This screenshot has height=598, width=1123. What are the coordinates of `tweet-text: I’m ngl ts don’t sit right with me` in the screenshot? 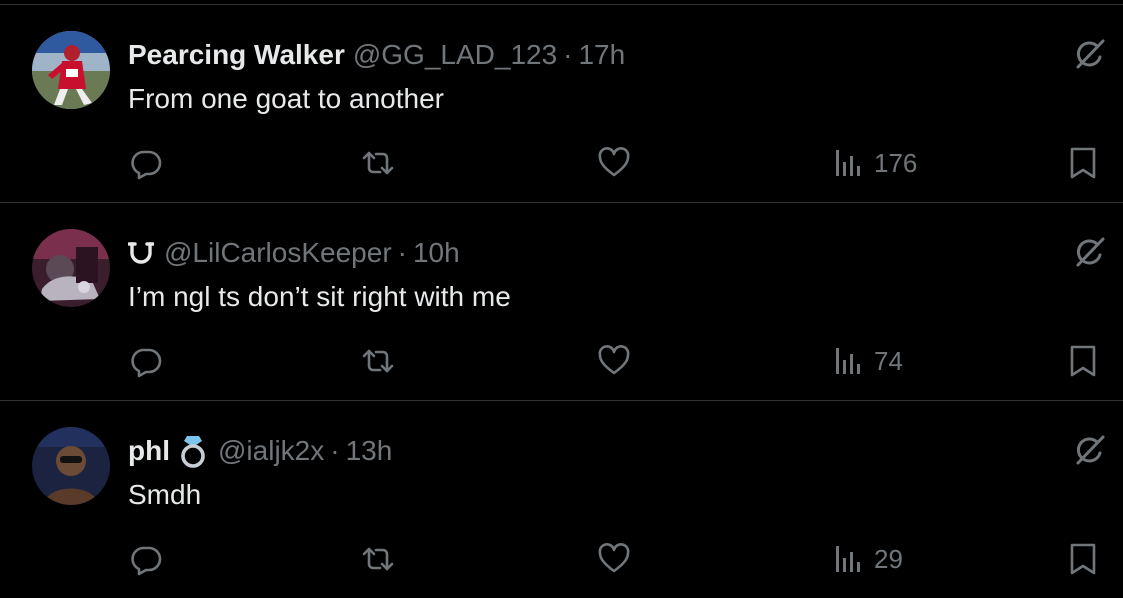 It's located at (319, 296).